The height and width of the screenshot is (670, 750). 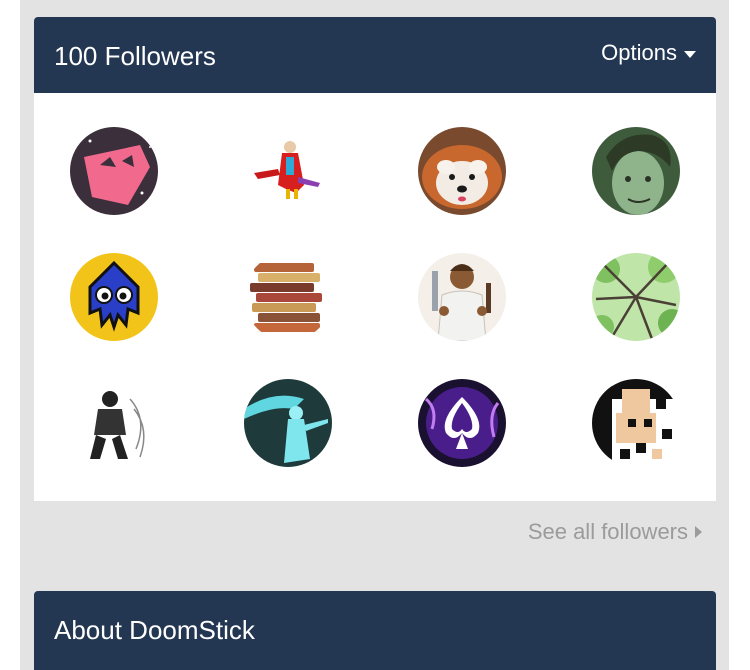 I want to click on see-all-followers-label: See all followers, so click(x=607, y=531).